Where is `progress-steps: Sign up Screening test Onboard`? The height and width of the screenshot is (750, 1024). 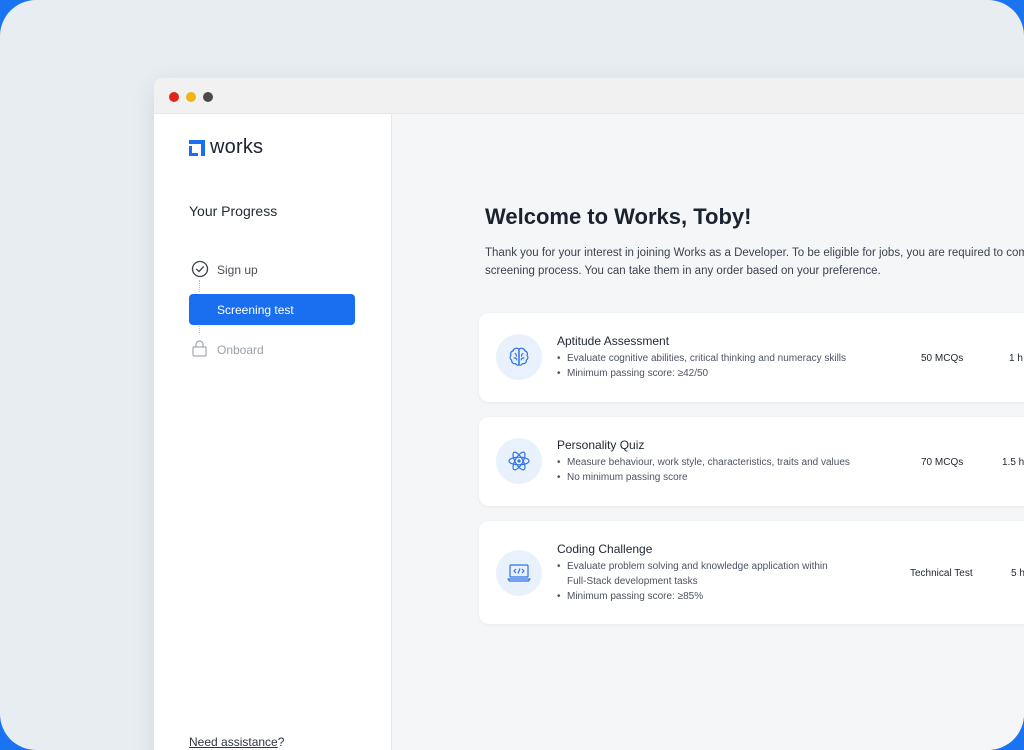 progress-steps: Sign up Screening test Onboard is located at coordinates (272, 309).